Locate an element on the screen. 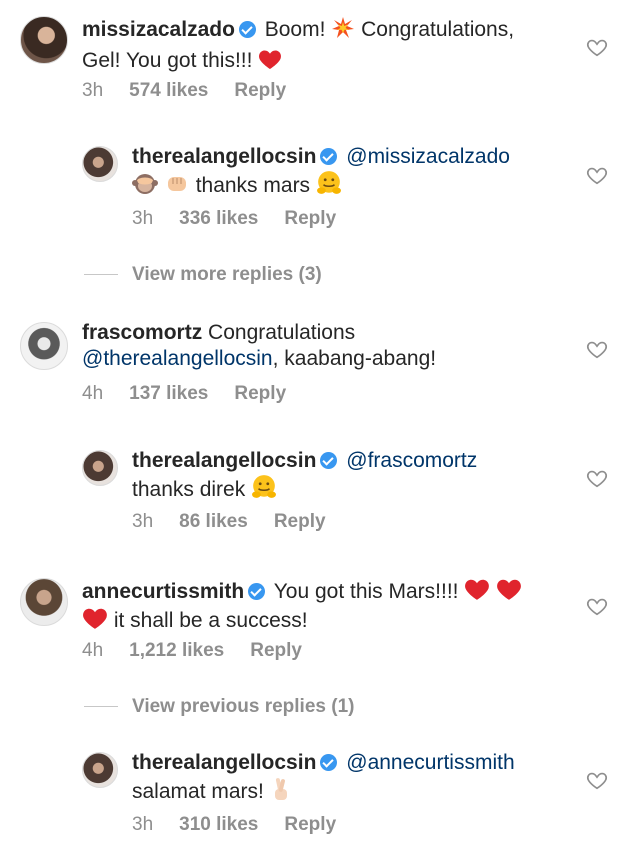 Image resolution: width=640 pixels, height=841 pixels. likes-count: 86 likes is located at coordinates (213, 521).